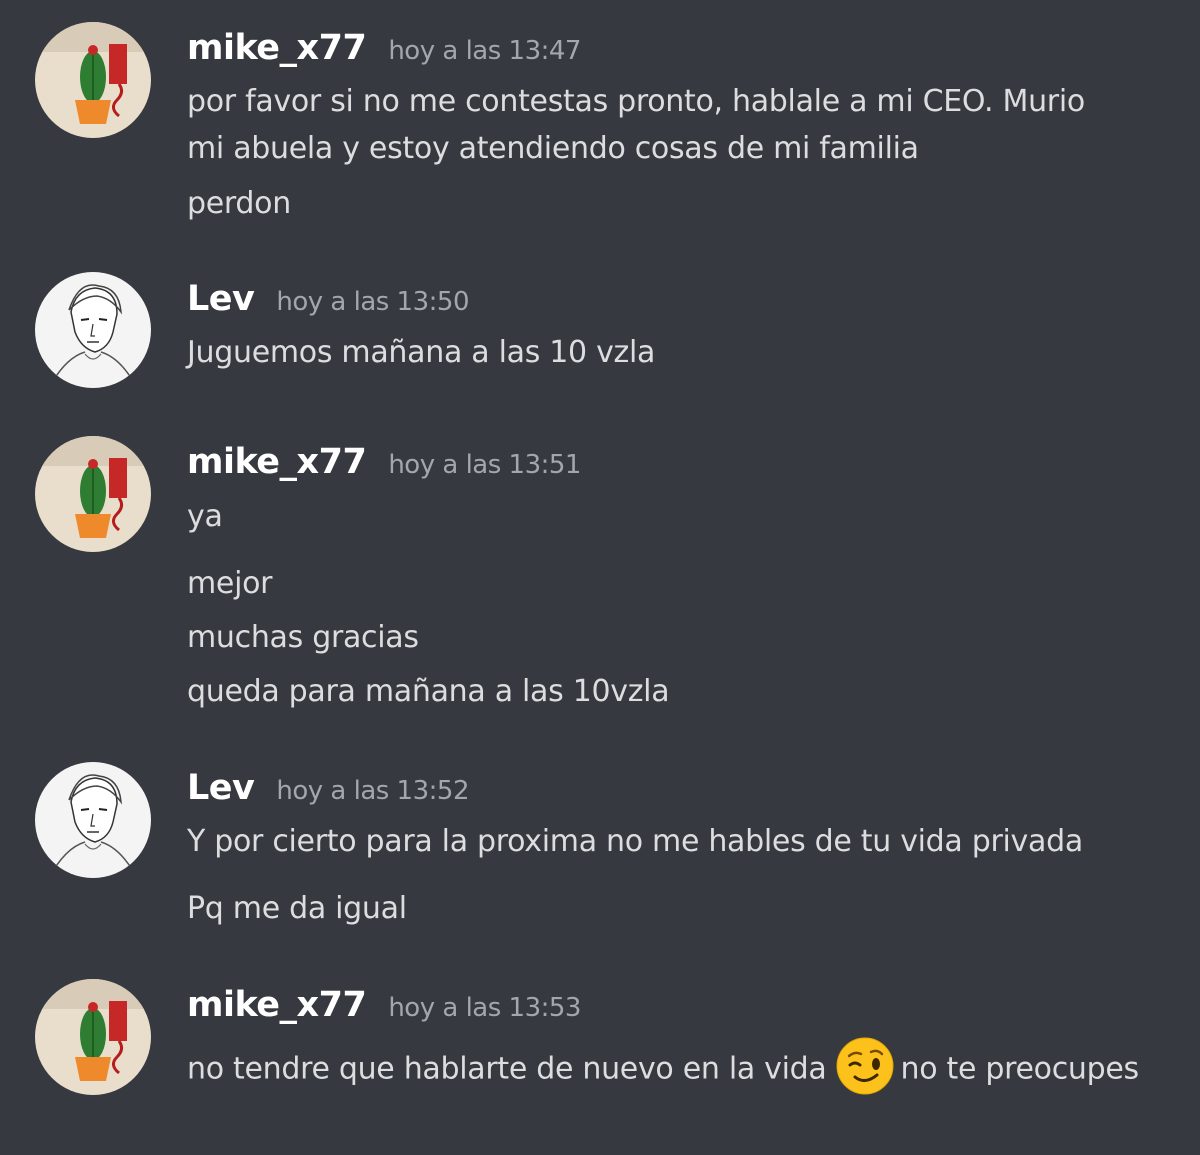  What do you see at coordinates (297, 908) in the screenshot?
I see `message-line: Pq me da igual` at bounding box center [297, 908].